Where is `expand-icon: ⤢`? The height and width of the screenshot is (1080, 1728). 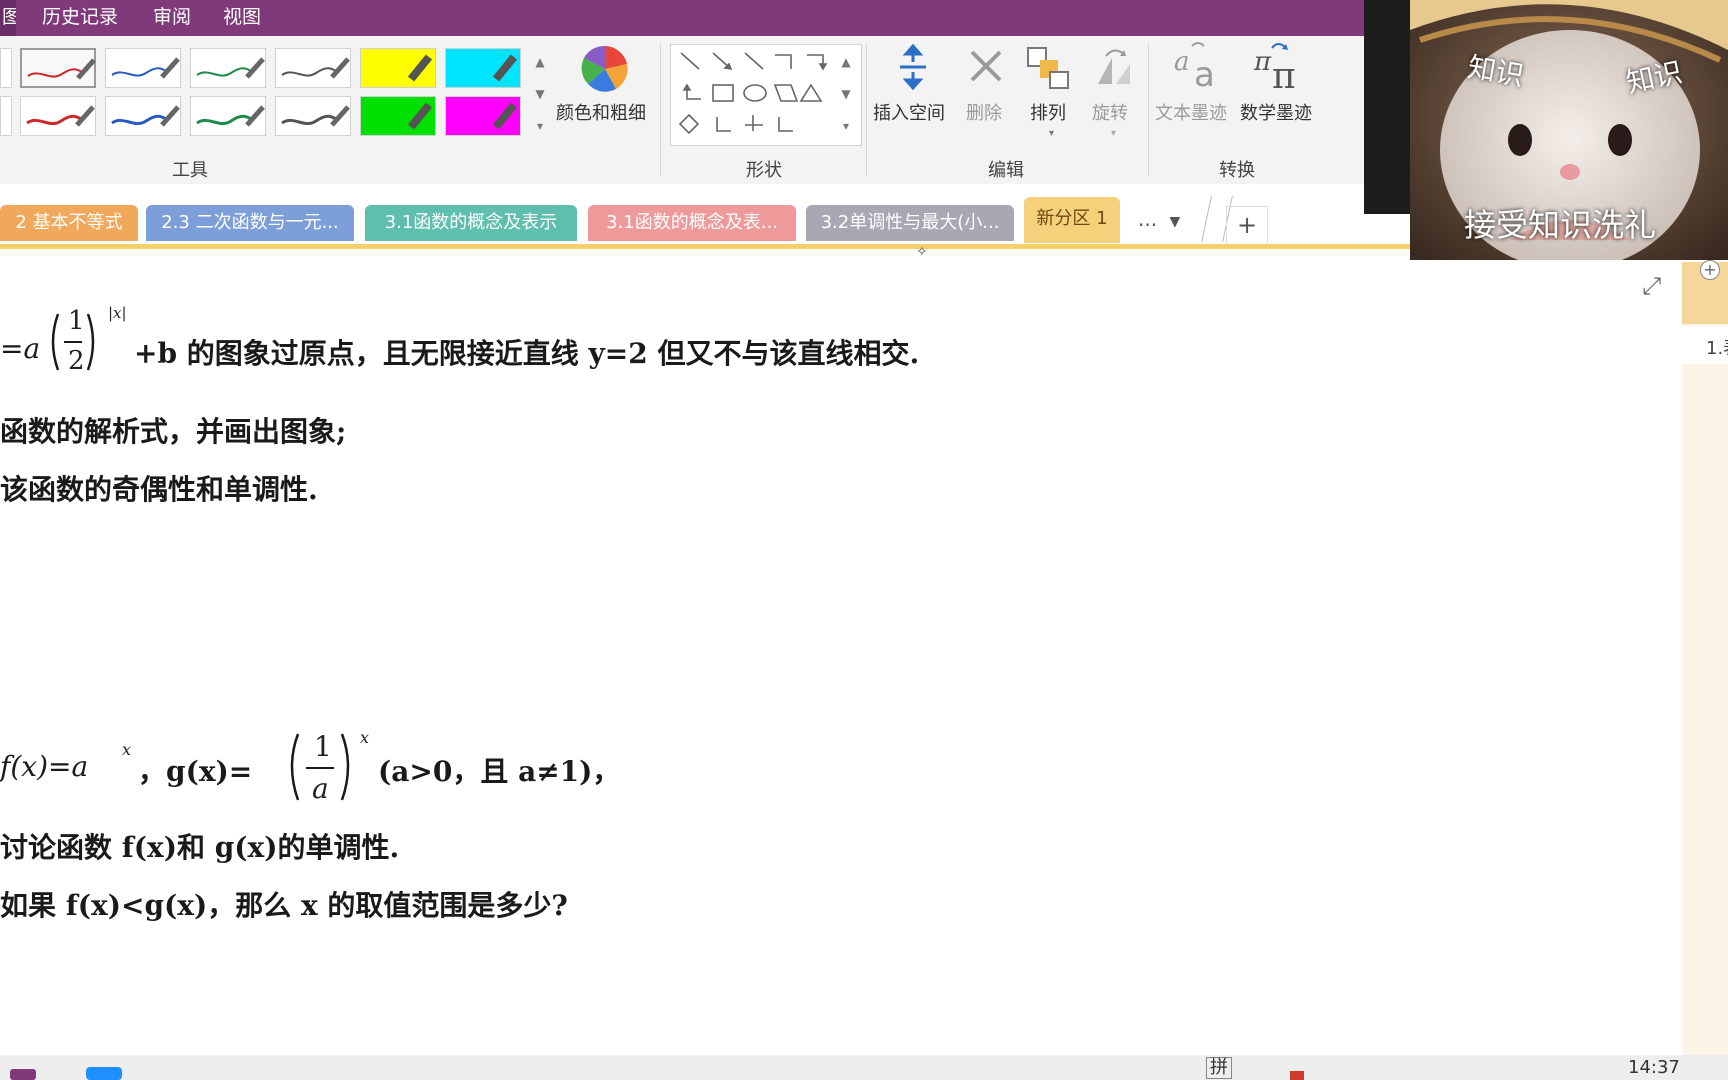
expand-icon: ⤢ is located at coordinates (1651, 286).